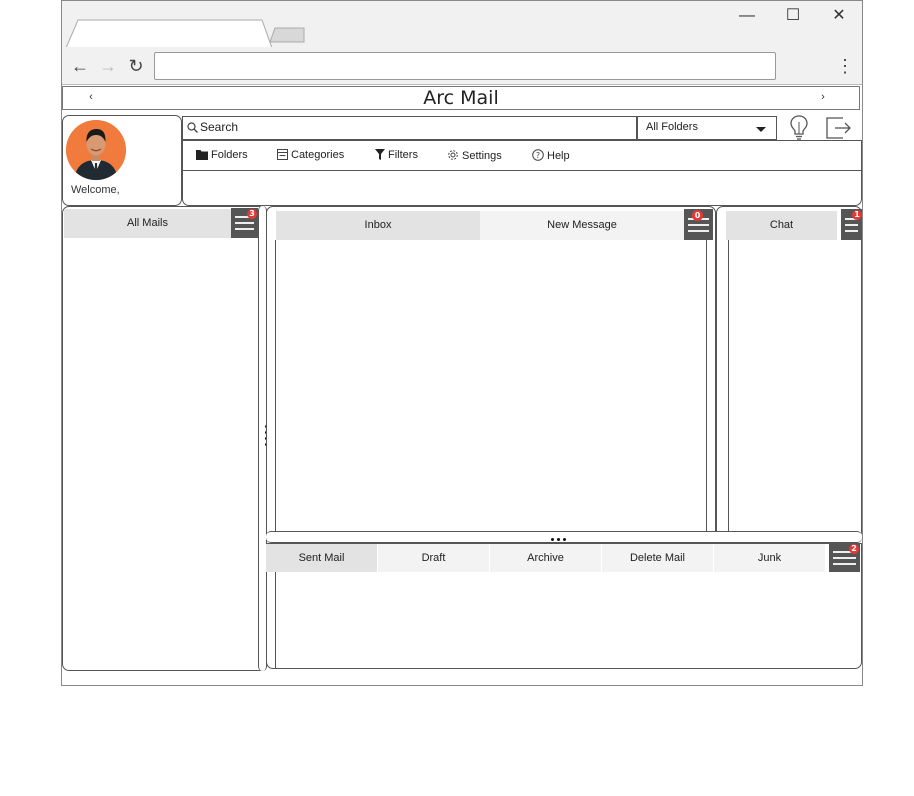 This screenshot has height=796, width=914. I want to click on toolbar-filters: Filters, so click(396, 155).